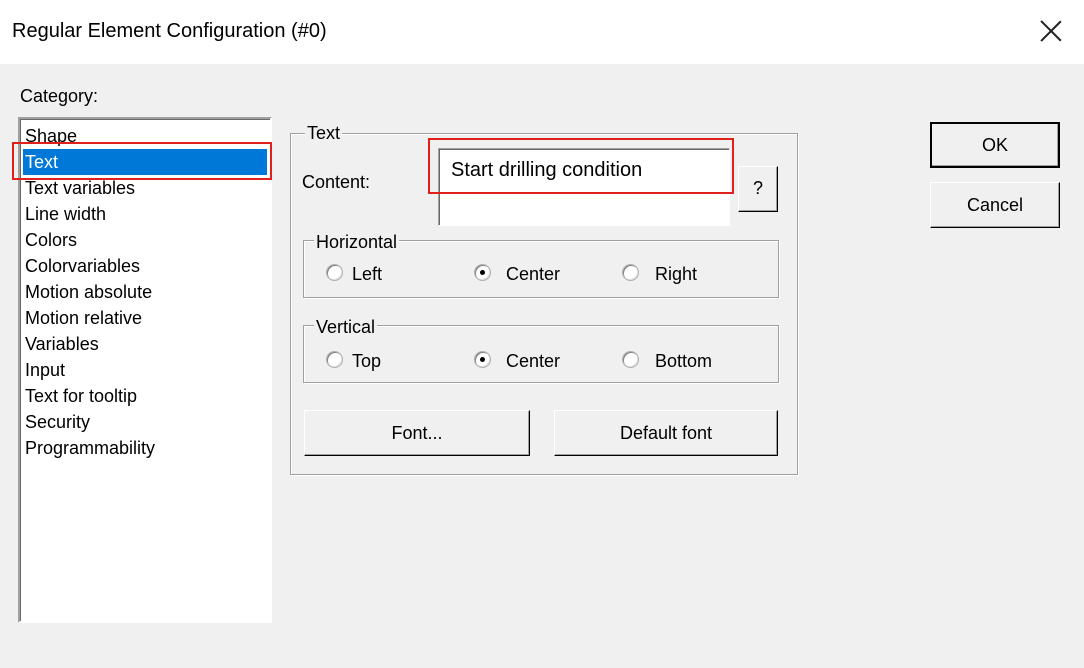 This screenshot has width=1084, height=668. What do you see at coordinates (88, 292) in the screenshot?
I see `list-item-motion-absolute: Motion absolute` at bounding box center [88, 292].